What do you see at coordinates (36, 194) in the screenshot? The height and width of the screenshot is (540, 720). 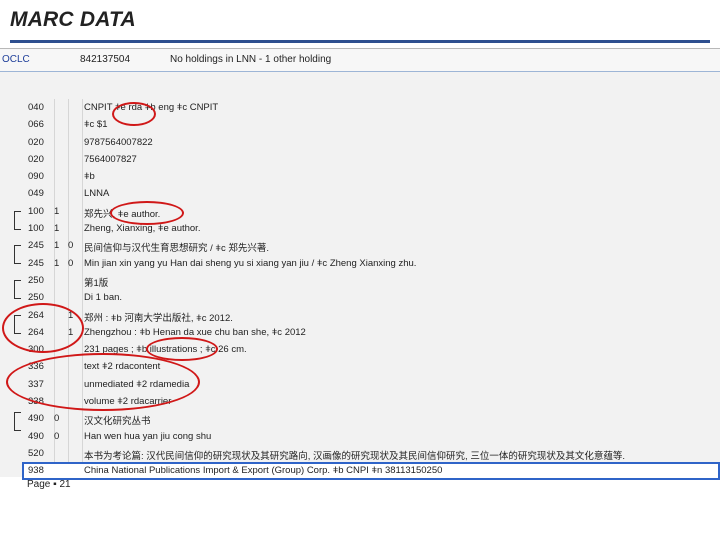 I see `field-tag: 049` at bounding box center [36, 194].